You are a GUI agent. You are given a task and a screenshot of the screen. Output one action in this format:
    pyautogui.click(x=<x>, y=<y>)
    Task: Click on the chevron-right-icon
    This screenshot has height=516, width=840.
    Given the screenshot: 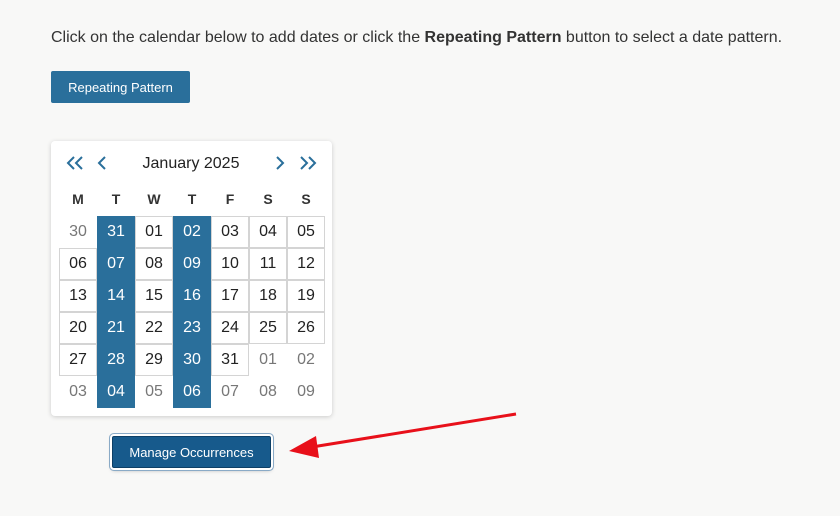 What is the action you would take?
    pyautogui.click(x=280, y=163)
    